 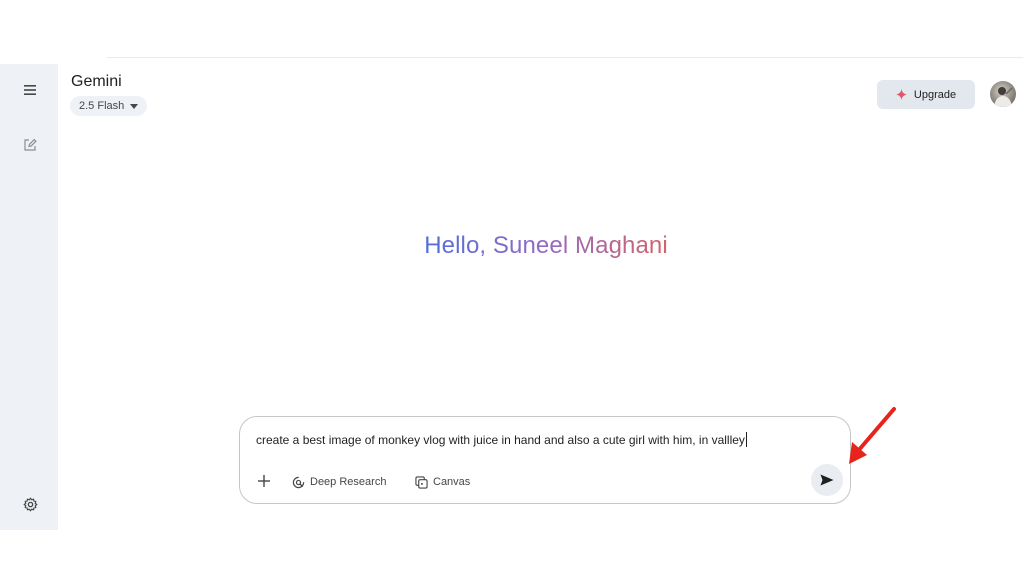 What do you see at coordinates (872, 435) in the screenshot?
I see `red-arrow-icon` at bounding box center [872, 435].